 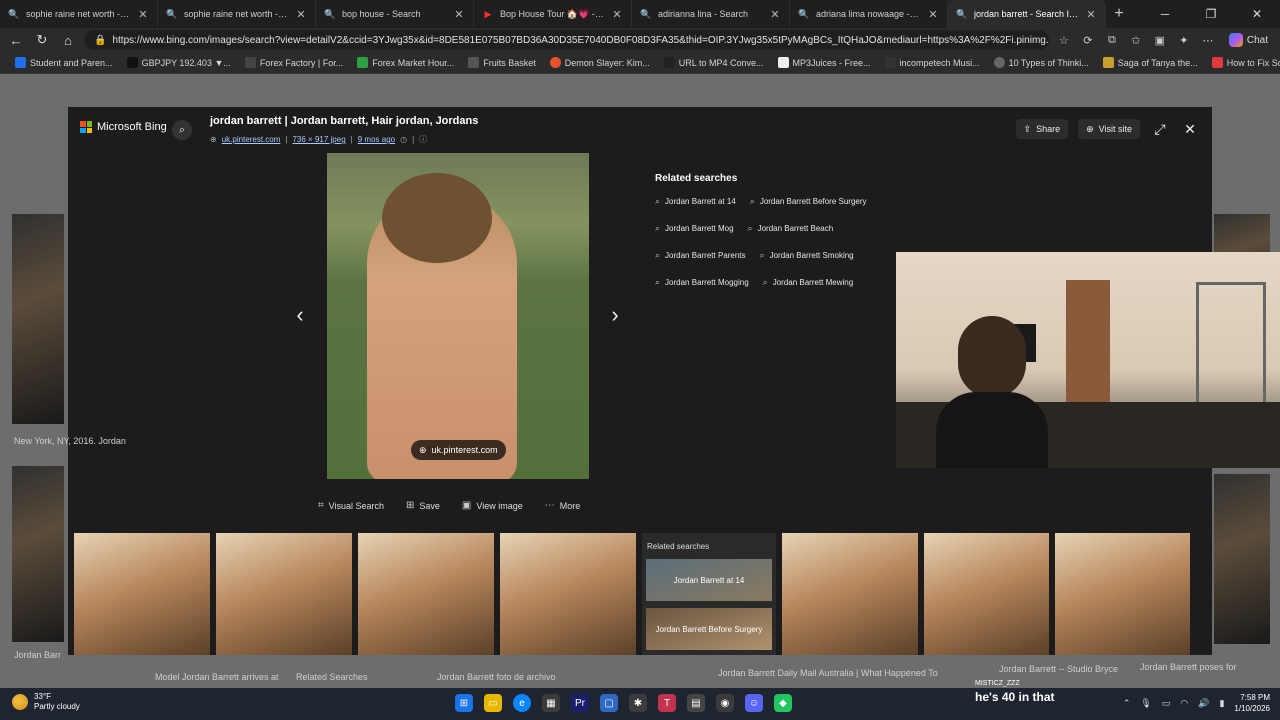 What do you see at coordinates (1211, 14) in the screenshot?
I see `maximize-icon: ❐` at bounding box center [1211, 14].